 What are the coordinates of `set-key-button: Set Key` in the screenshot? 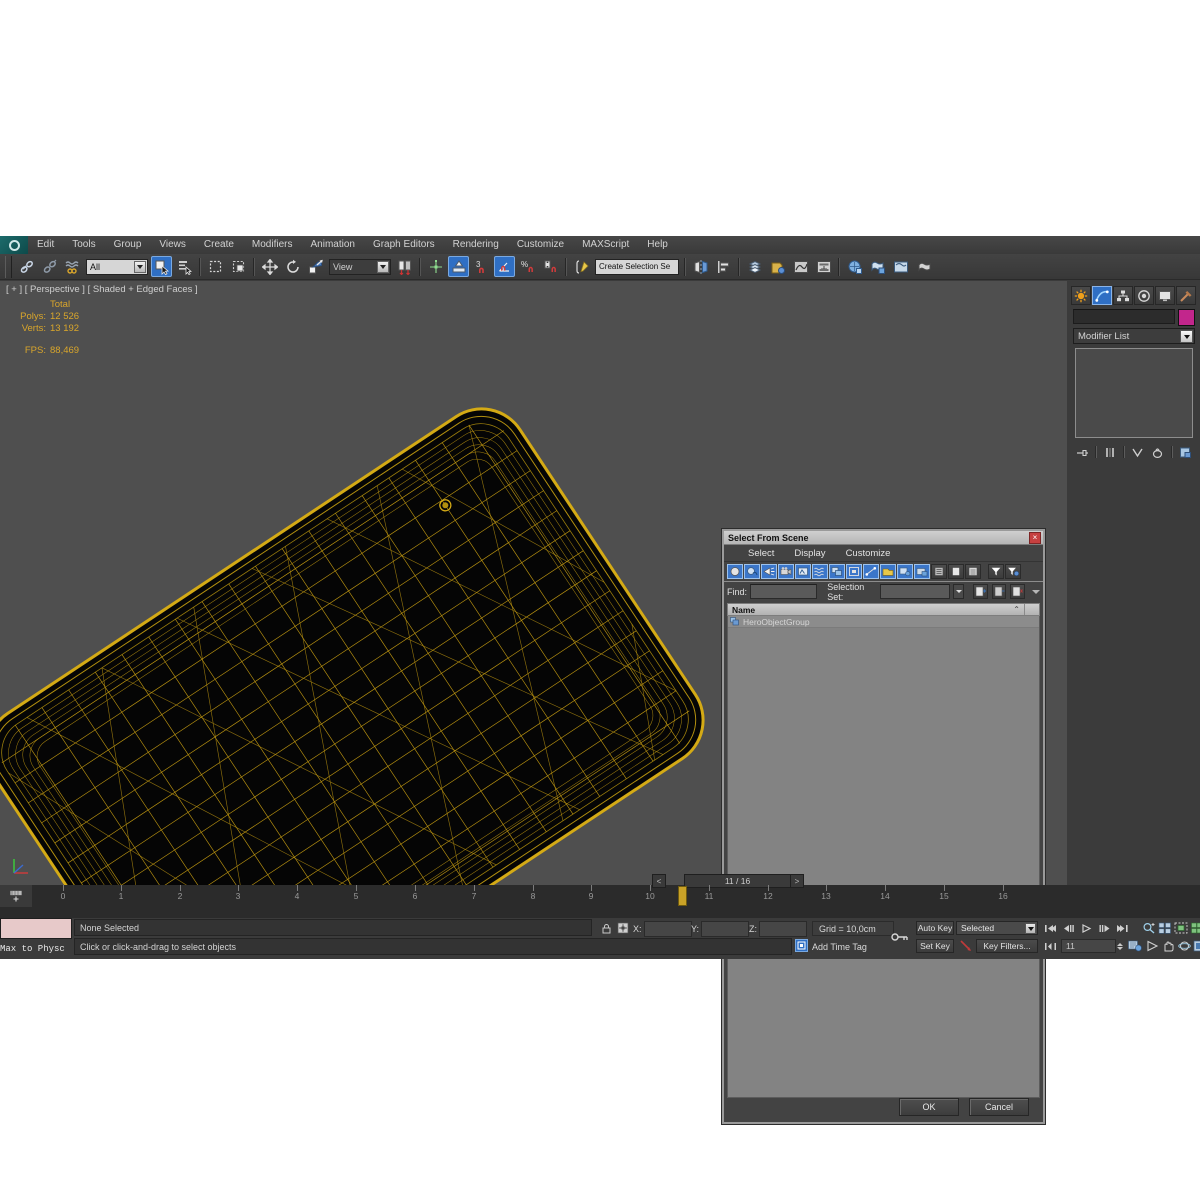 It's located at (935, 946).